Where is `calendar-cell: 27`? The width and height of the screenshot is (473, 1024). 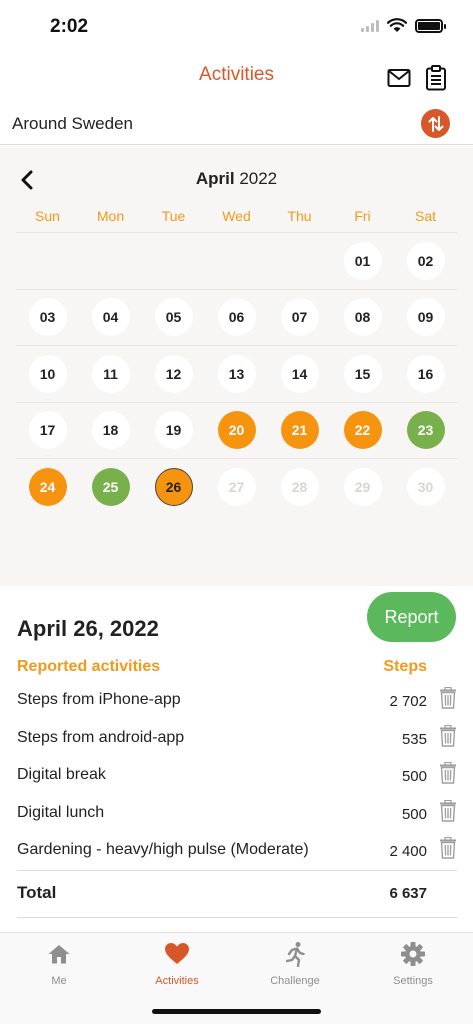
calendar-cell: 27 is located at coordinates (236, 486).